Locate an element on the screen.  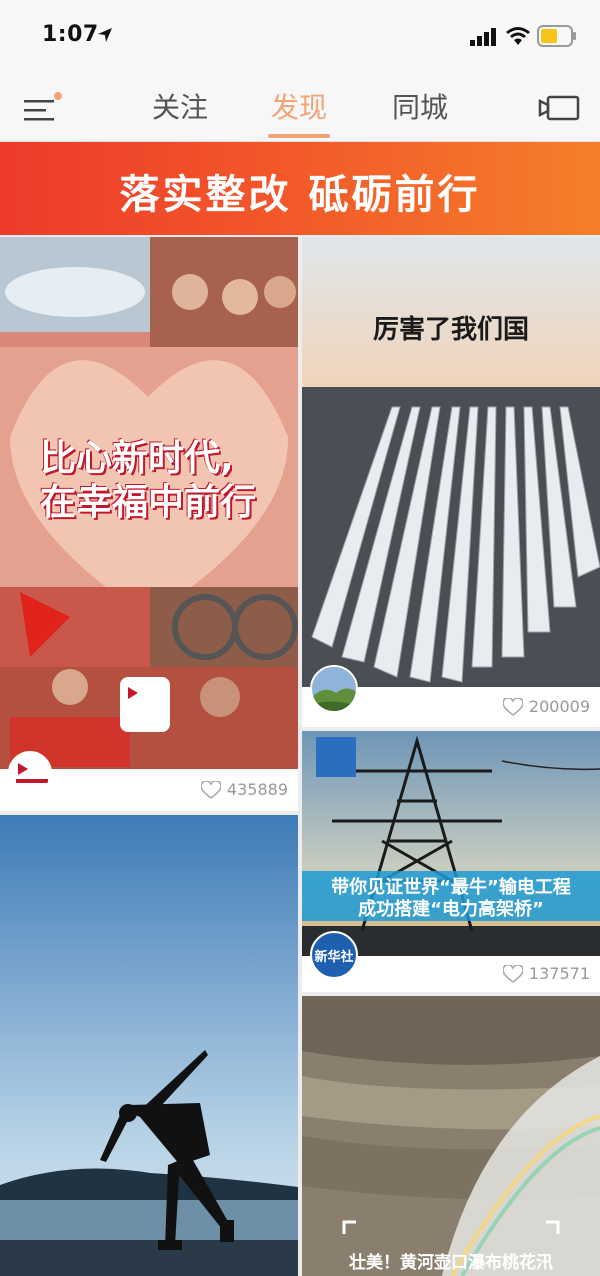
feed-card: 带你见证世界“最牛”输电工程 成功搭建“电力高架桥” 新华社 137571 is located at coordinates (451, 861).